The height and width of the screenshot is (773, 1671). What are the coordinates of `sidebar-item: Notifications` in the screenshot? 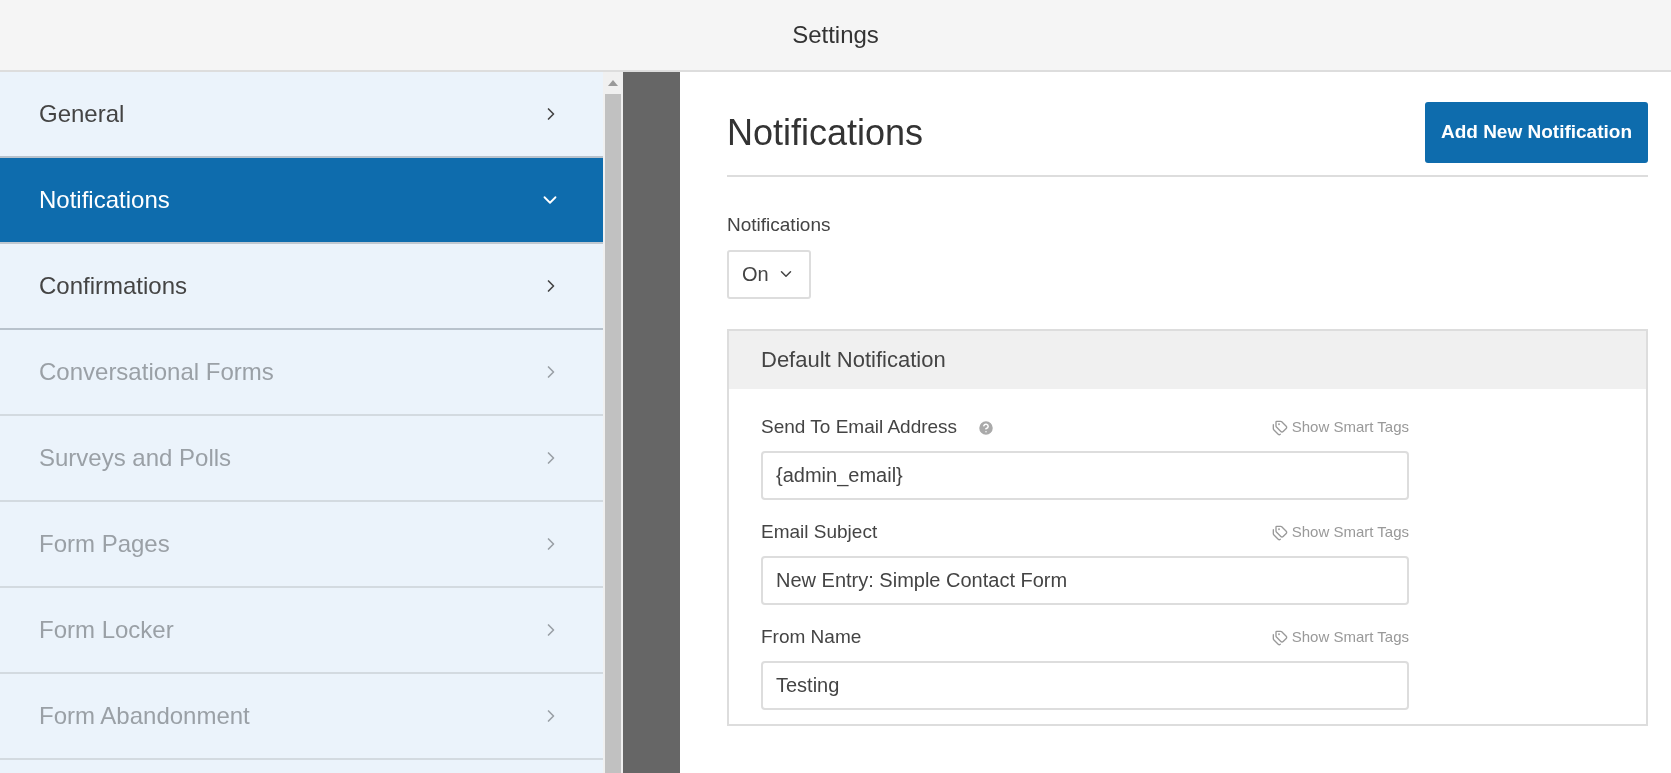 It's located at (301, 201).